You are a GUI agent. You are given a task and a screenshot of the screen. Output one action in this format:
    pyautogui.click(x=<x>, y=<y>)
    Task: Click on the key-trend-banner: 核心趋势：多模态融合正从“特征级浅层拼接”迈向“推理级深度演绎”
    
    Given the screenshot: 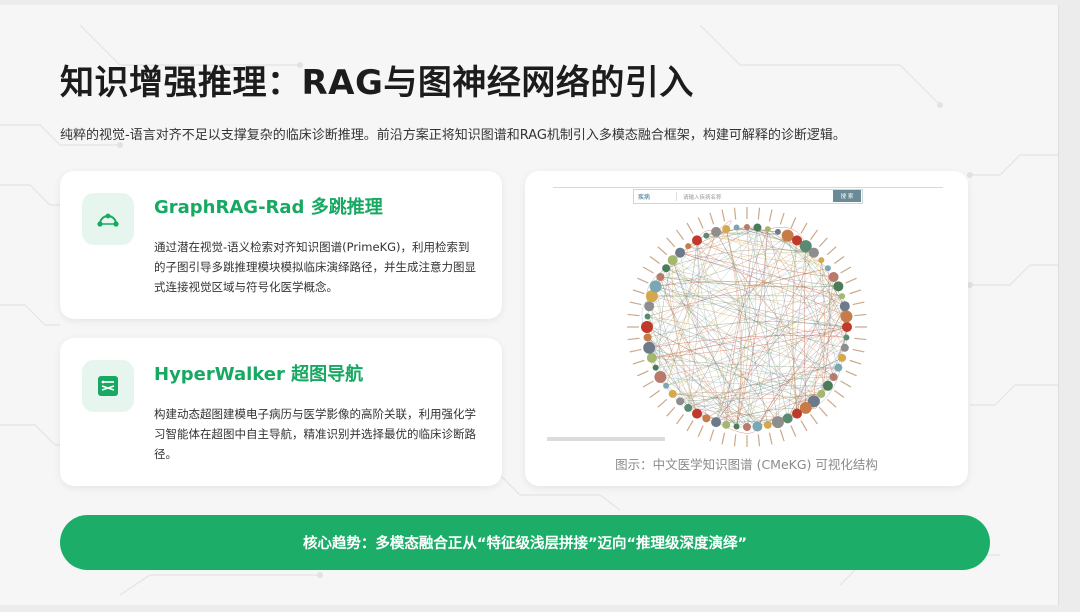 What is the action you would take?
    pyautogui.click(x=525, y=542)
    